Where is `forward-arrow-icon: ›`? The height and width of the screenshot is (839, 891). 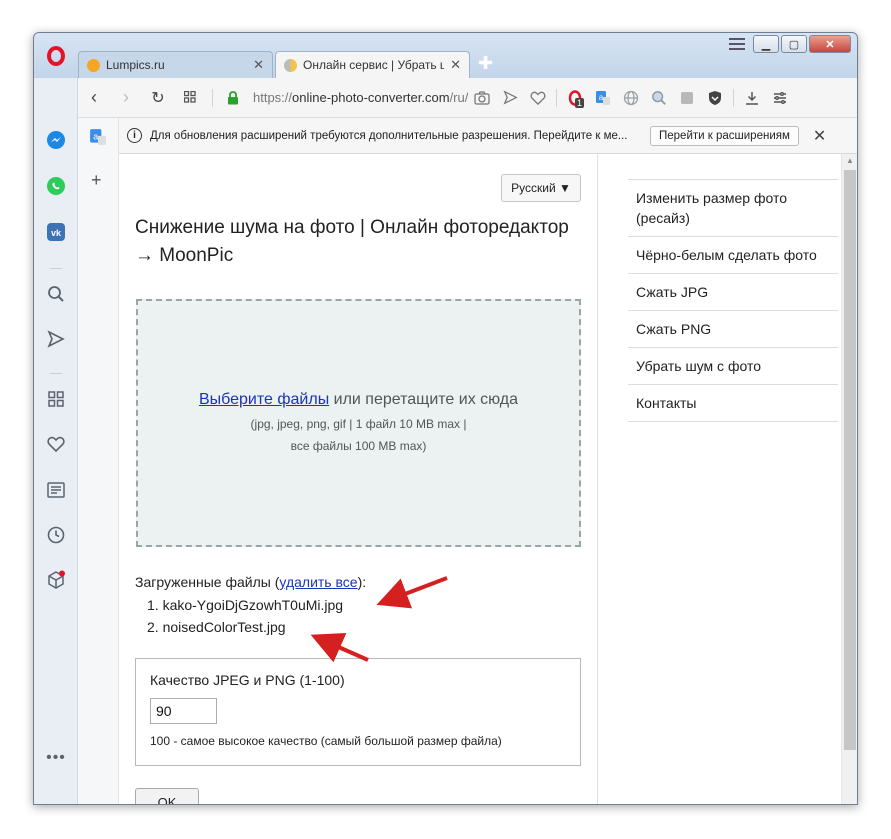
forward-arrow-icon: › is located at coordinates (126, 97).